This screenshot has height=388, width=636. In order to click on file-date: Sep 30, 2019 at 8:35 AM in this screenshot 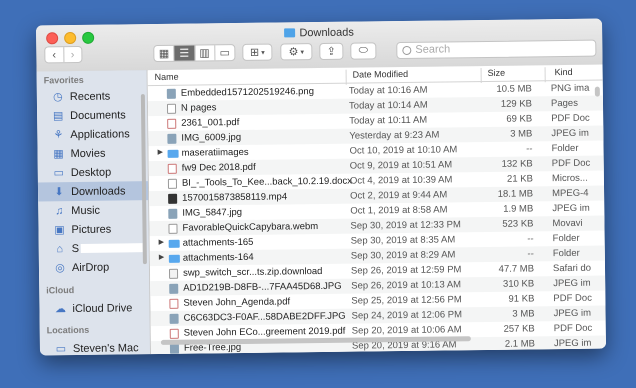, I will do `click(403, 240)`.